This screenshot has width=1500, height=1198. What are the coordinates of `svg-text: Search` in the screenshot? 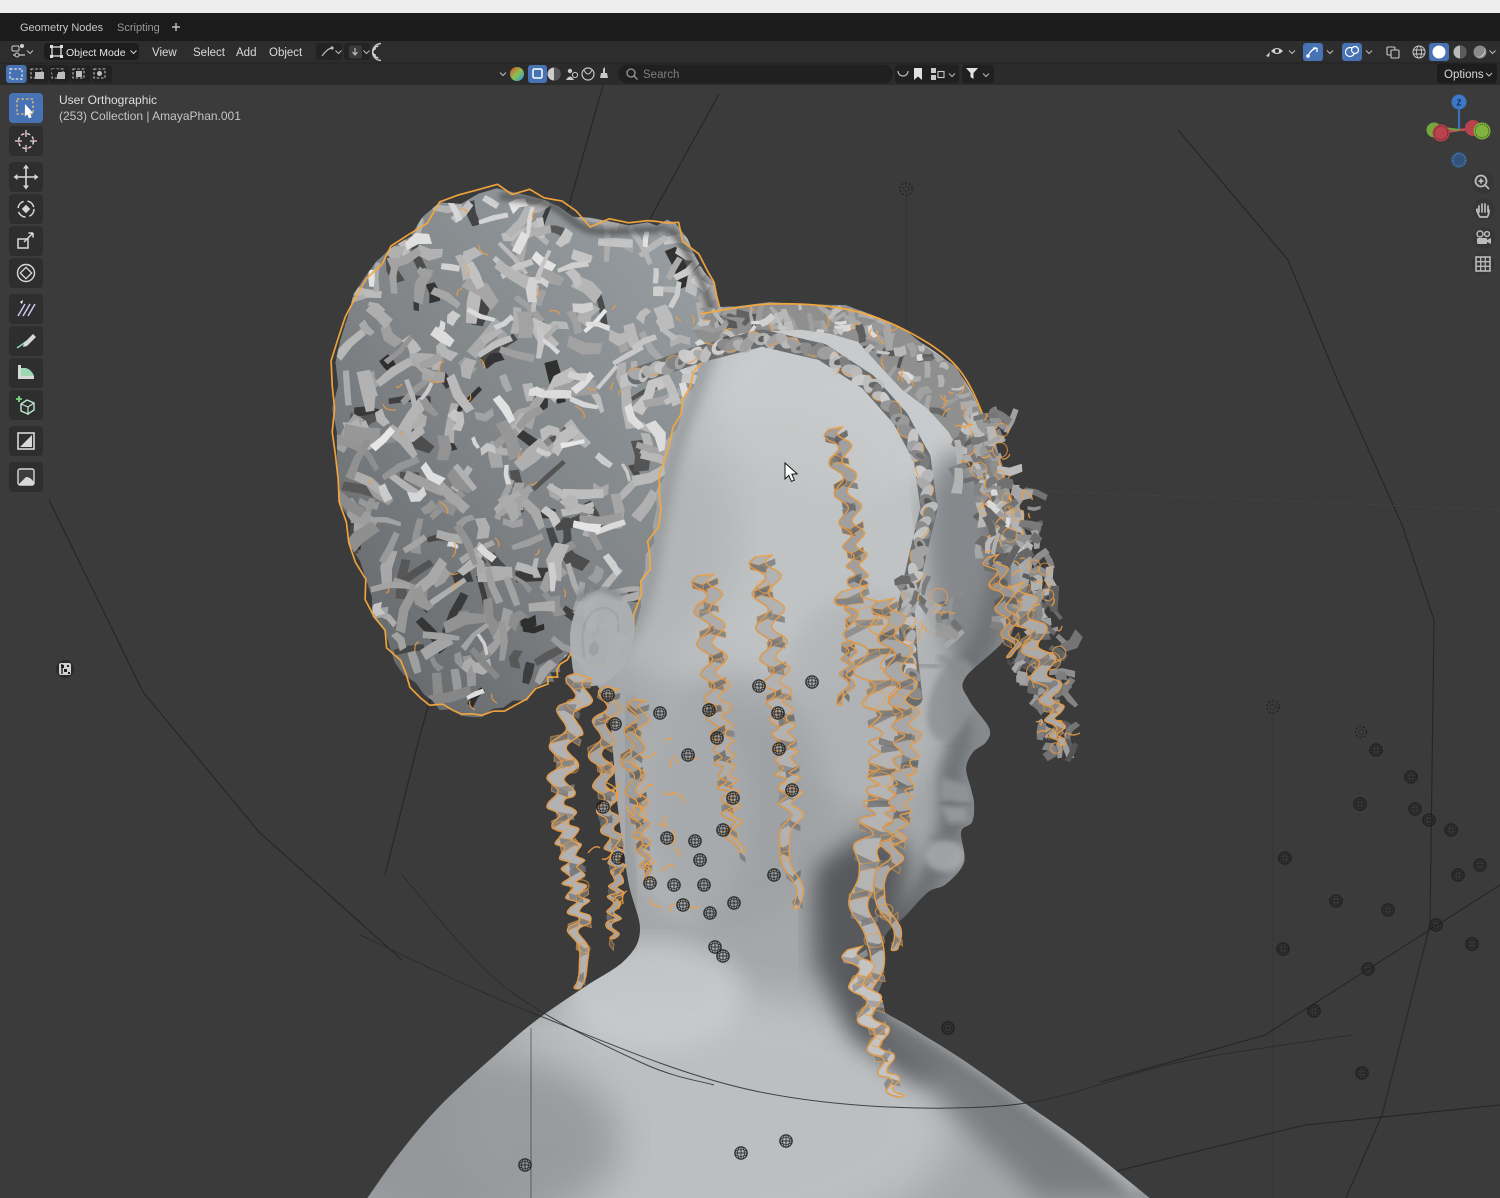 It's located at (661, 75).